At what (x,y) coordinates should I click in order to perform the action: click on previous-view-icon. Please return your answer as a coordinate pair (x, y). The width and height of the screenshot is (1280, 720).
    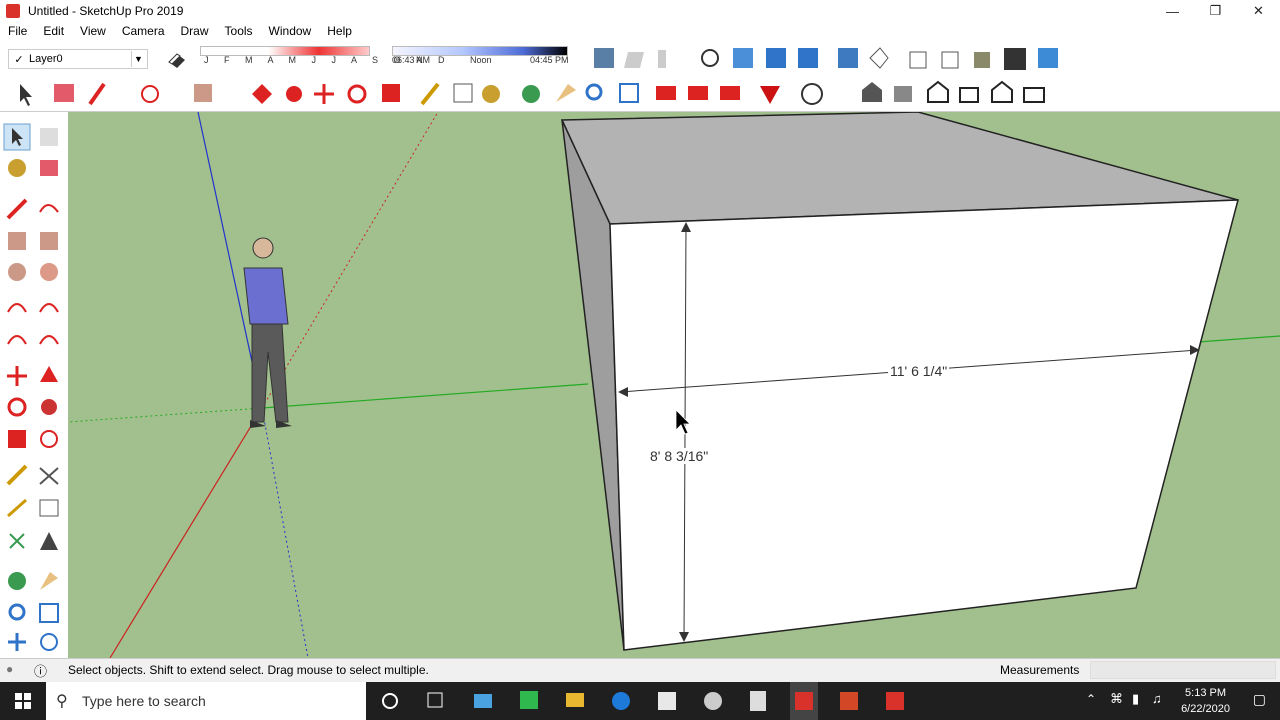
    Looking at the image, I should click on (49, 642).